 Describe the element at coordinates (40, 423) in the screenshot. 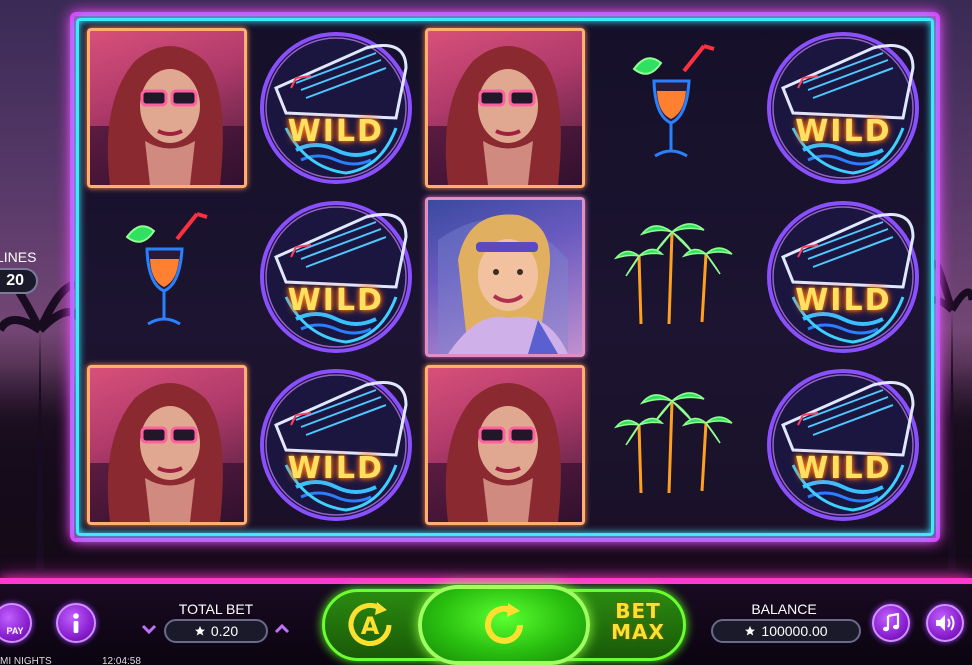

I see `background-palm-left` at that location.